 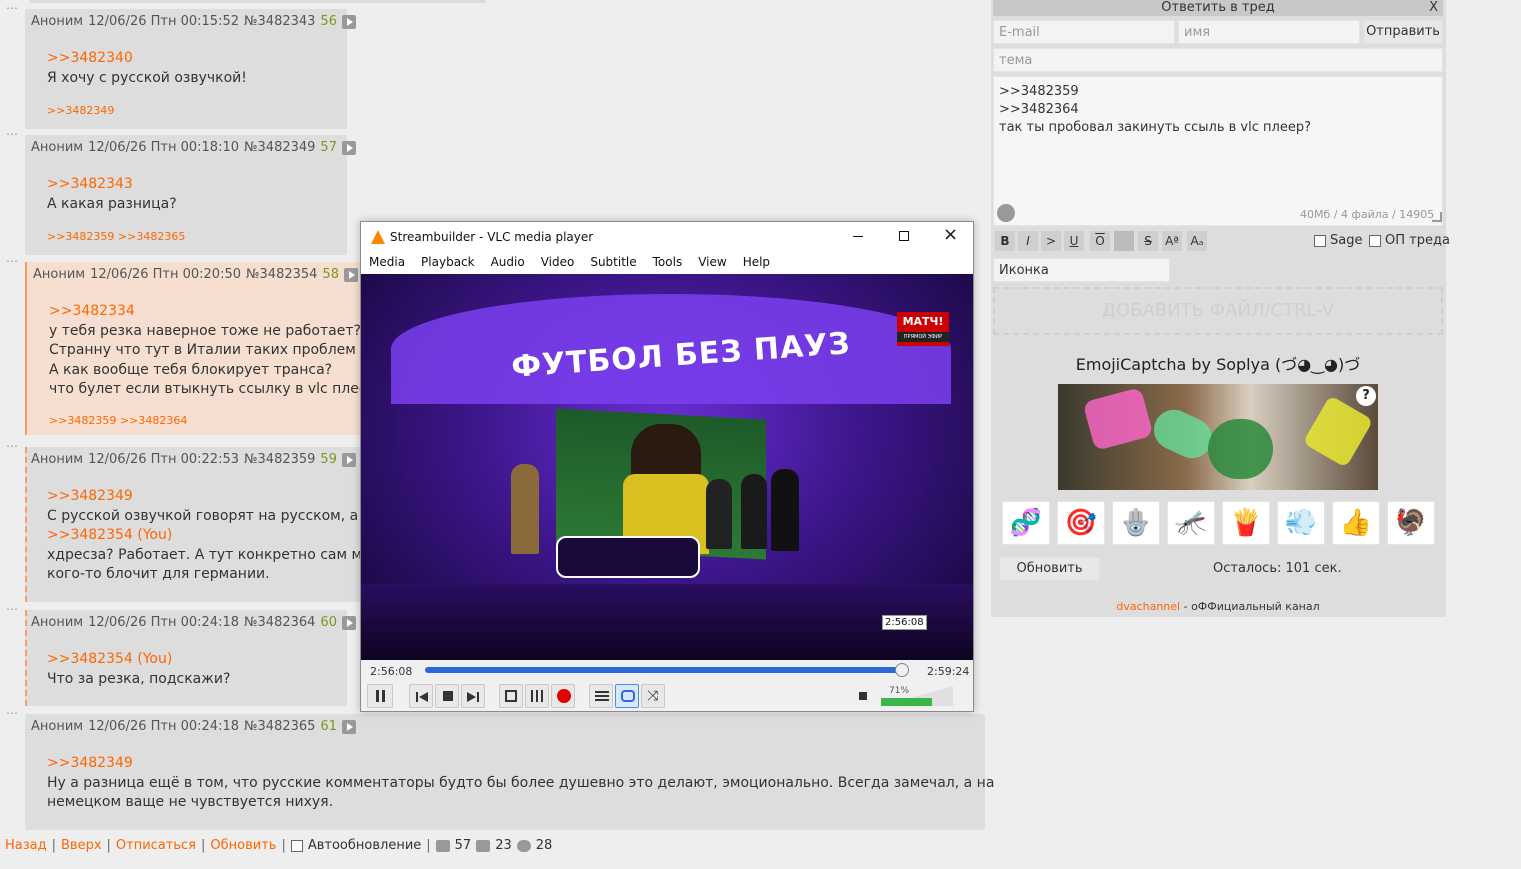 I want to click on refresh-captcha-button: Обновить, so click(x=1049, y=569).